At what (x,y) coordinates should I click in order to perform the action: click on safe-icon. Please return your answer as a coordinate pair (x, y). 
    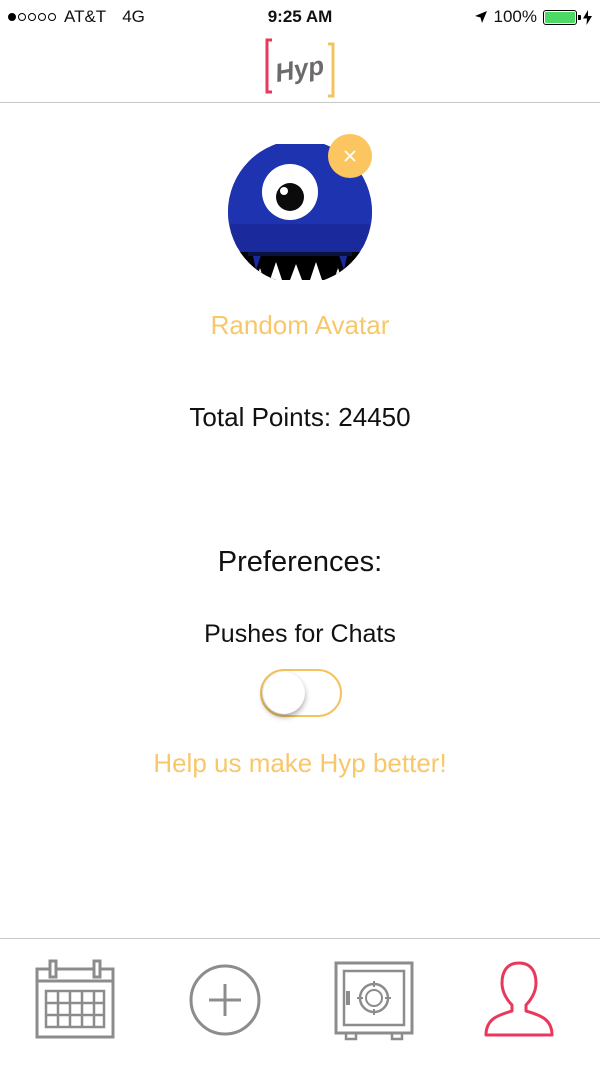
    Looking at the image, I should click on (374, 1001).